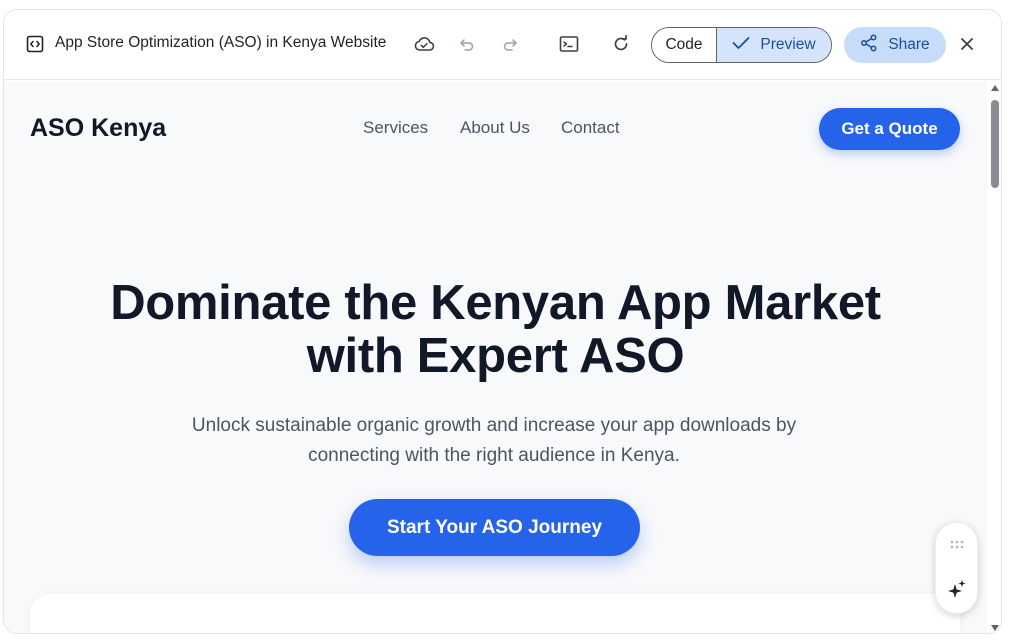 This screenshot has height=641, width=1024. Describe the element at coordinates (956, 568) in the screenshot. I see `floating-tool-pill` at that location.